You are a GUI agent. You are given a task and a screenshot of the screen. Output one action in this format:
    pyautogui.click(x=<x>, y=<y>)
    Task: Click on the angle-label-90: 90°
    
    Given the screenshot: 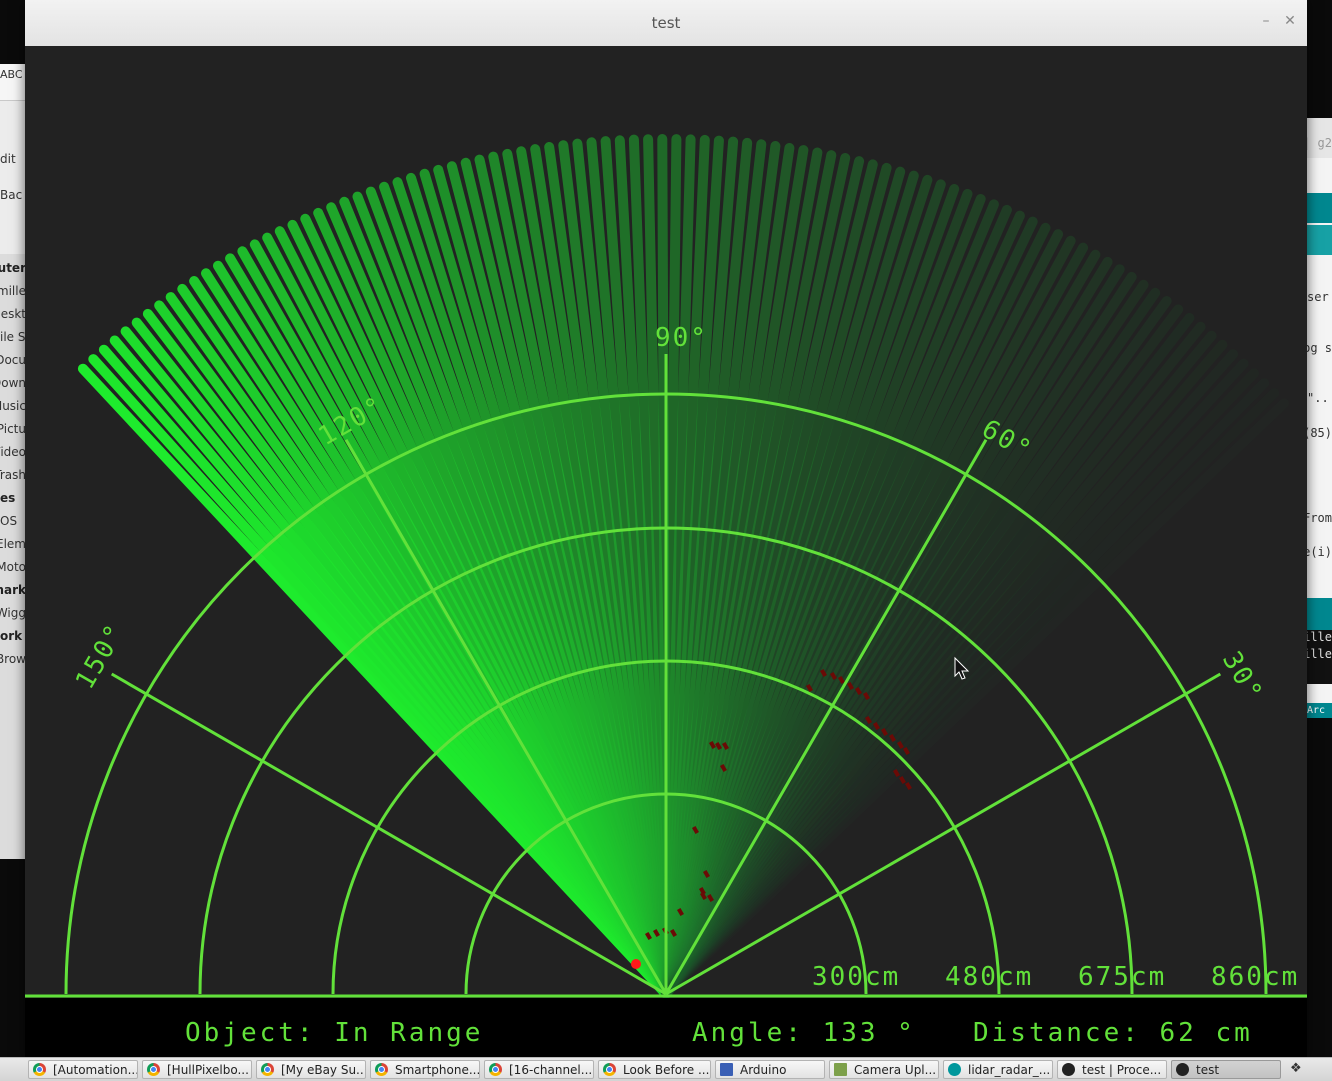 What is the action you would take?
    pyautogui.click(x=681, y=338)
    